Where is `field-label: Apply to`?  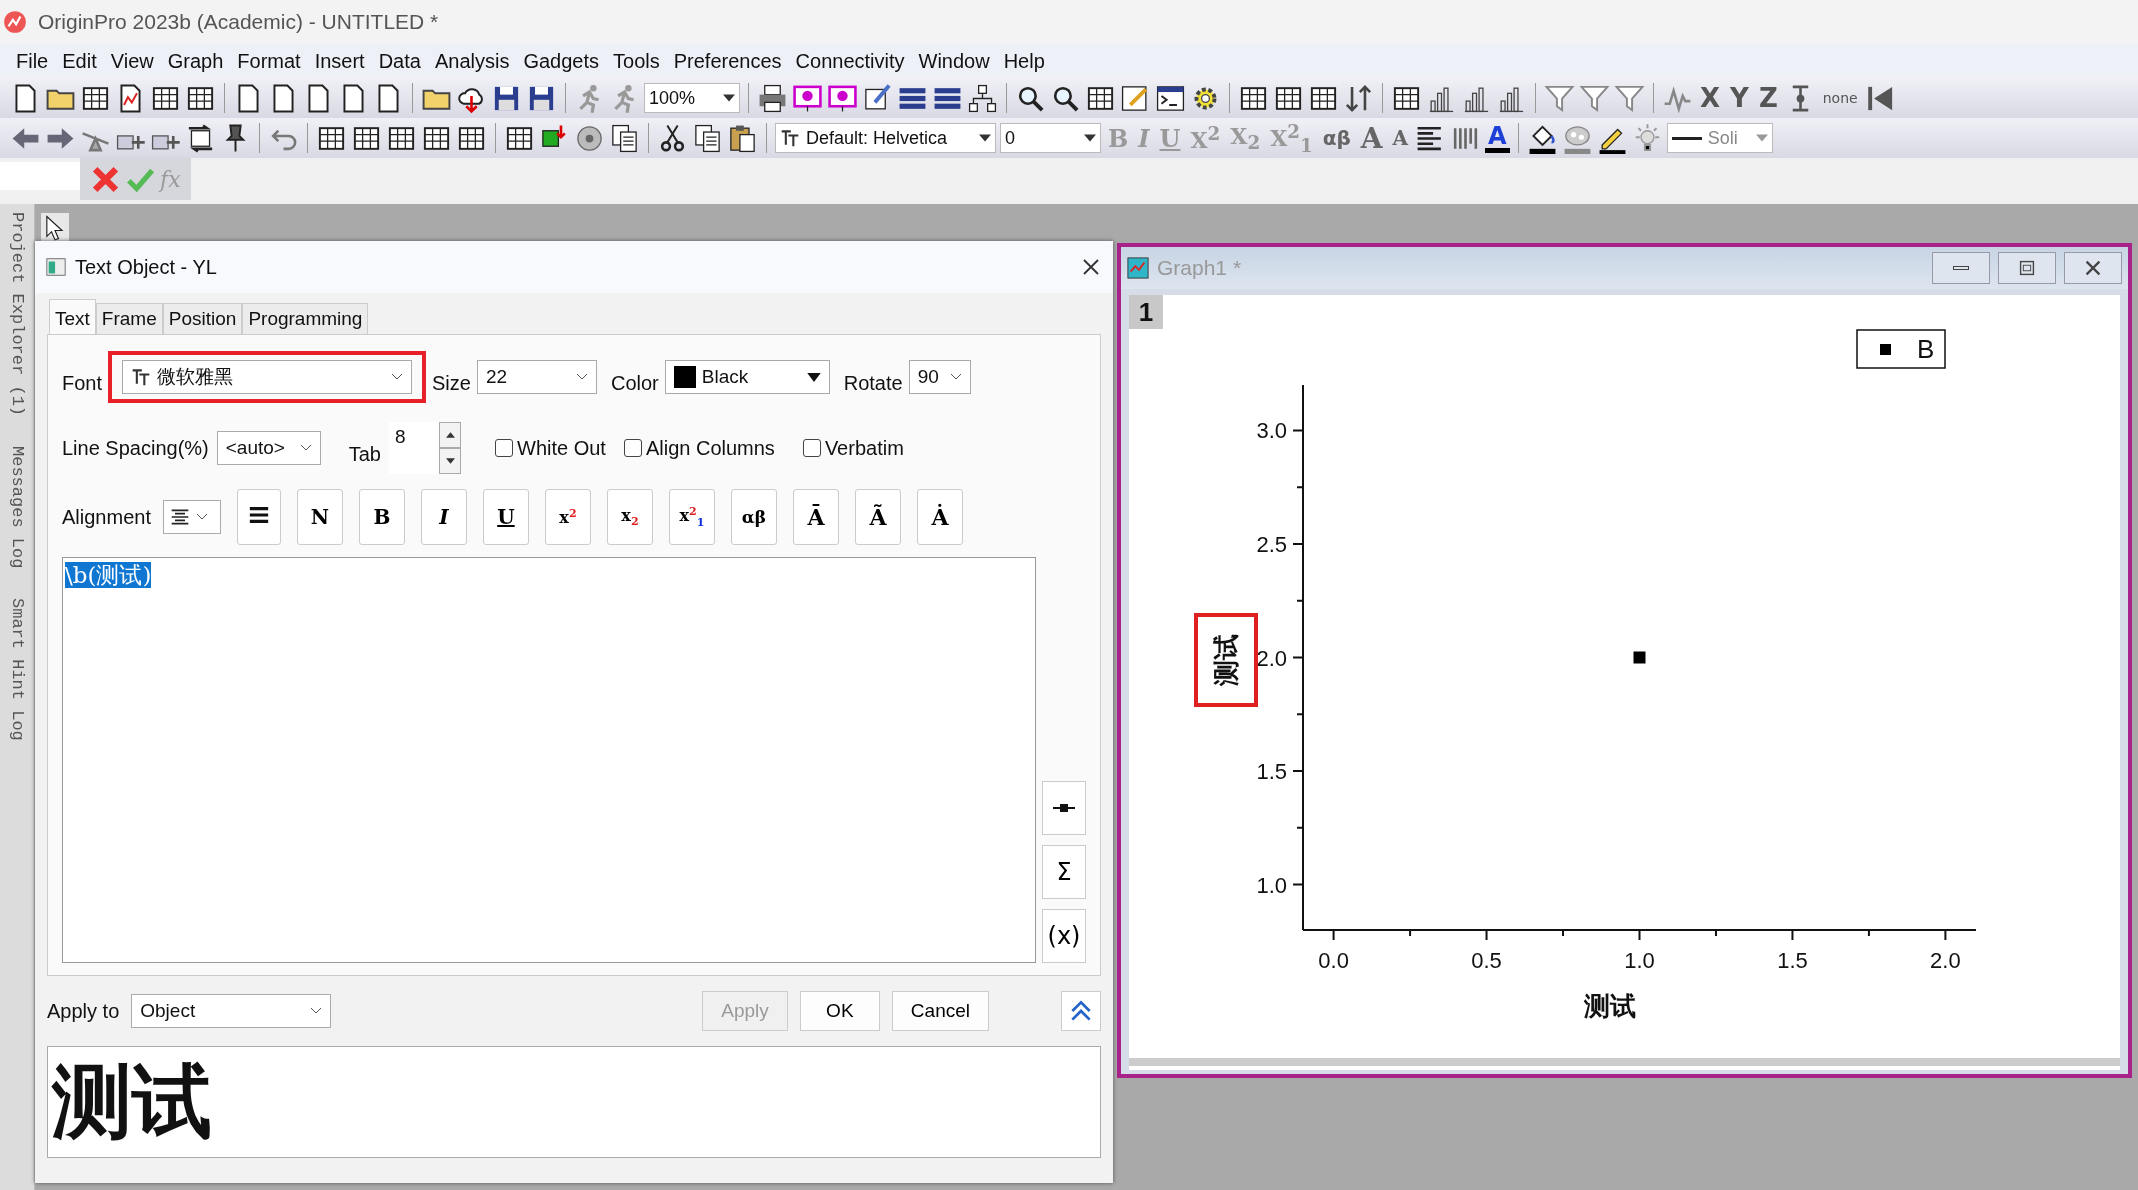
field-label: Apply to is located at coordinates (83, 1011).